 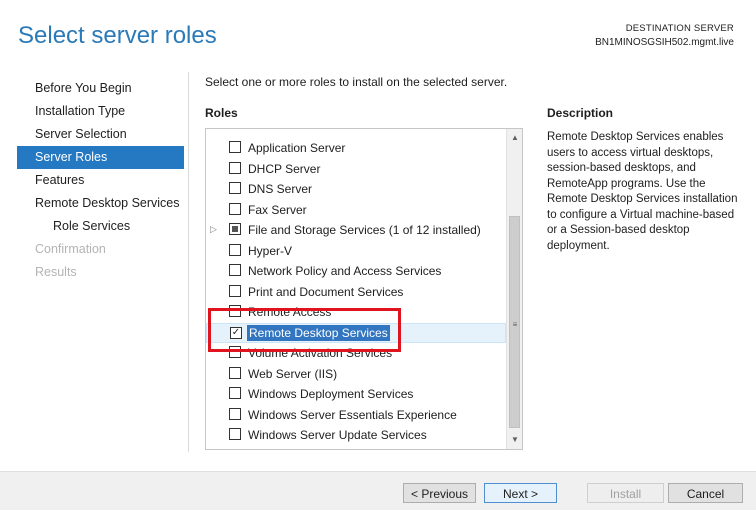 What do you see at coordinates (337, 435) in the screenshot?
I see `role-label: Windows Server Update Services` at bounding box center [337, 435].